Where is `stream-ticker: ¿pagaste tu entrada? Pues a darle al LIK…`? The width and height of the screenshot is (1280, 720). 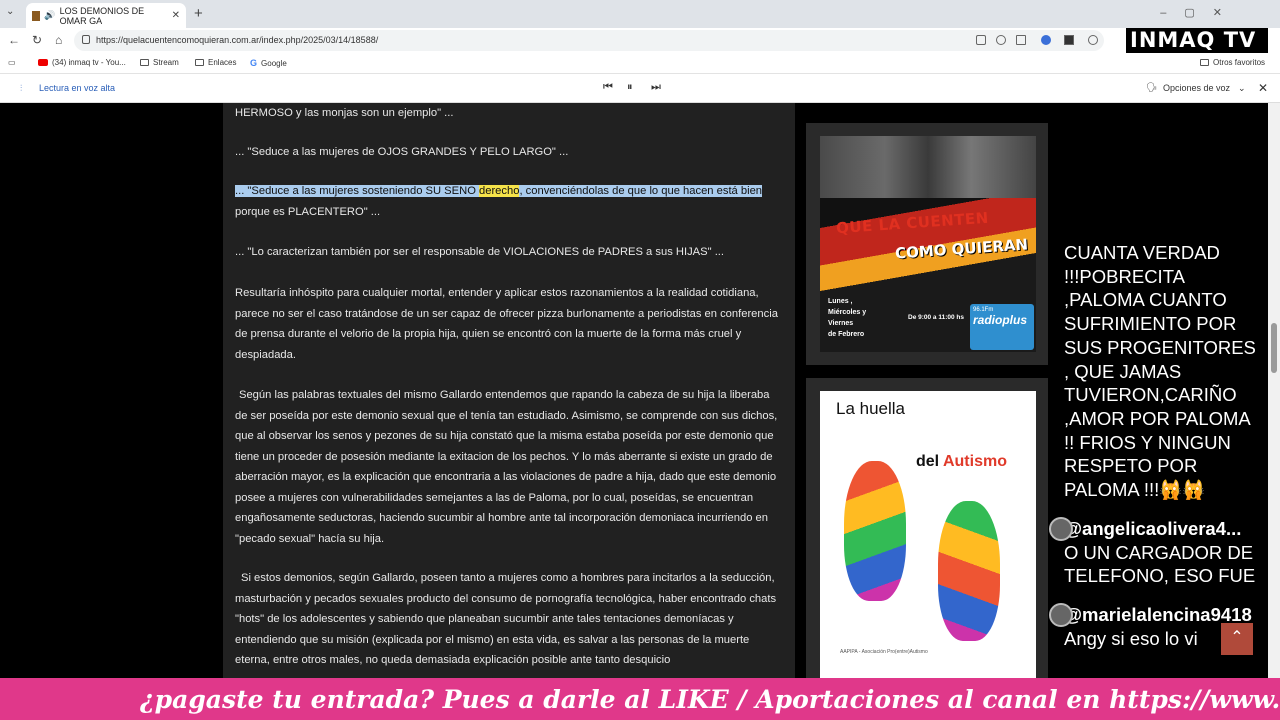
stream-ticker: ¿pagaste tu entrada? Pues a darle al LIK… is located at coordinates (640, 699).